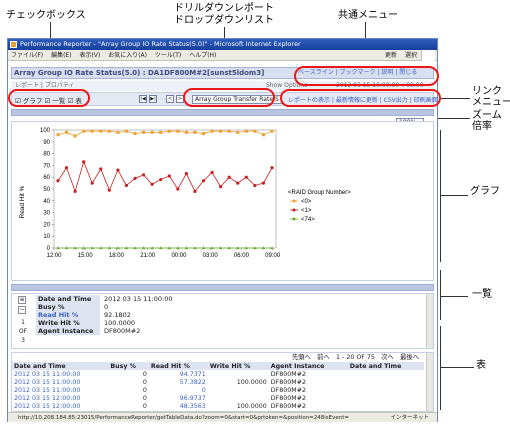 This screenshot has height=424, width=510. Describe the element at coordinates (454, 195) in the screenshot. I see `leader-graph` at that location.